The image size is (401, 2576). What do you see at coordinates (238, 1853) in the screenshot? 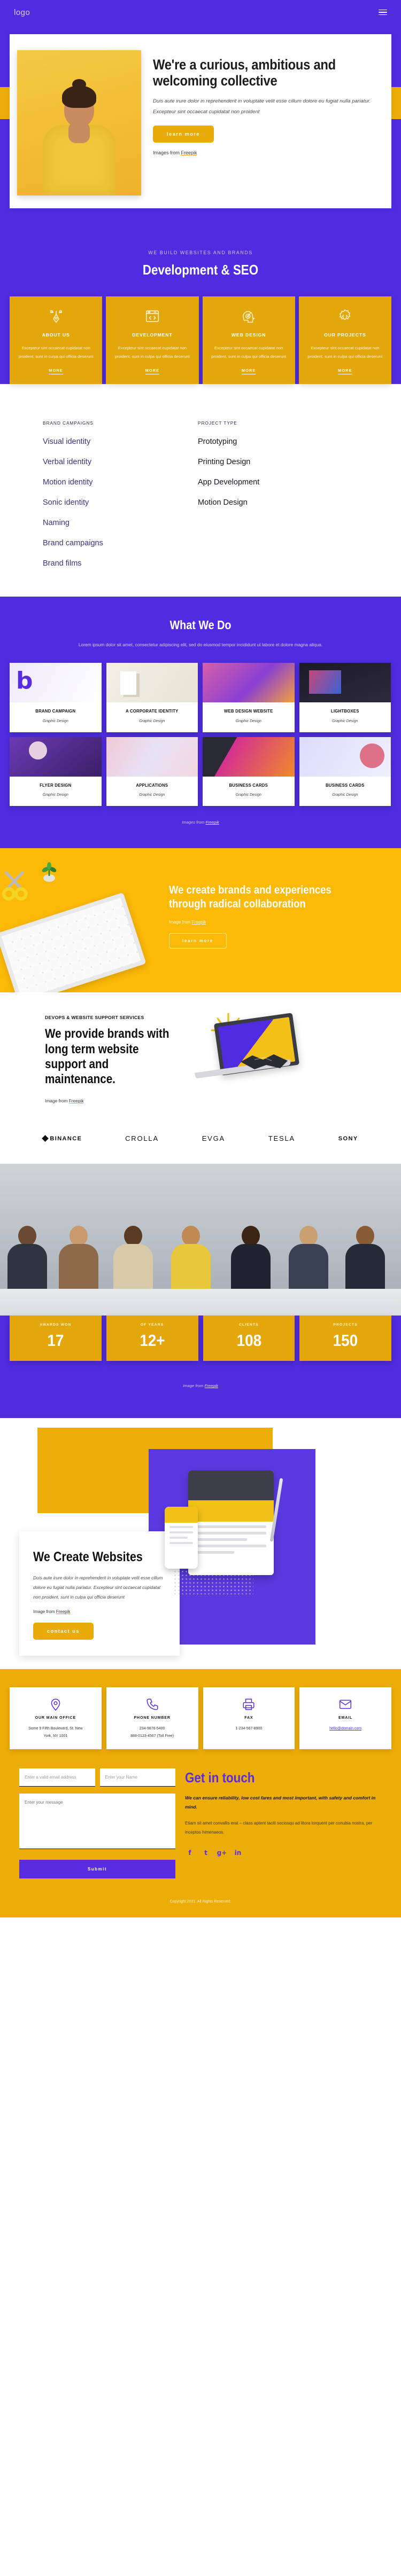
I see `linkedin-icon: in` at bounding box center [238, 1853].